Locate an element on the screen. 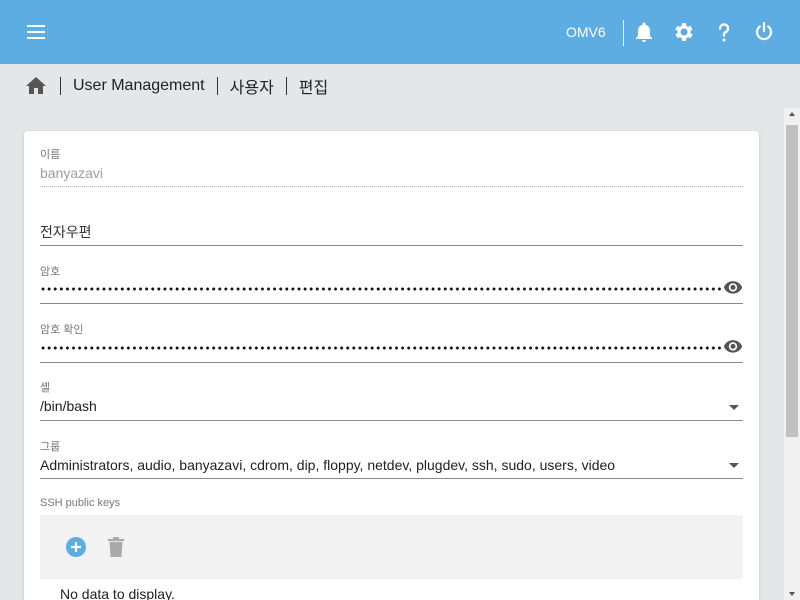 The image size is (800, 600). show-password-eye-icon is located at coordinates (733, 287).